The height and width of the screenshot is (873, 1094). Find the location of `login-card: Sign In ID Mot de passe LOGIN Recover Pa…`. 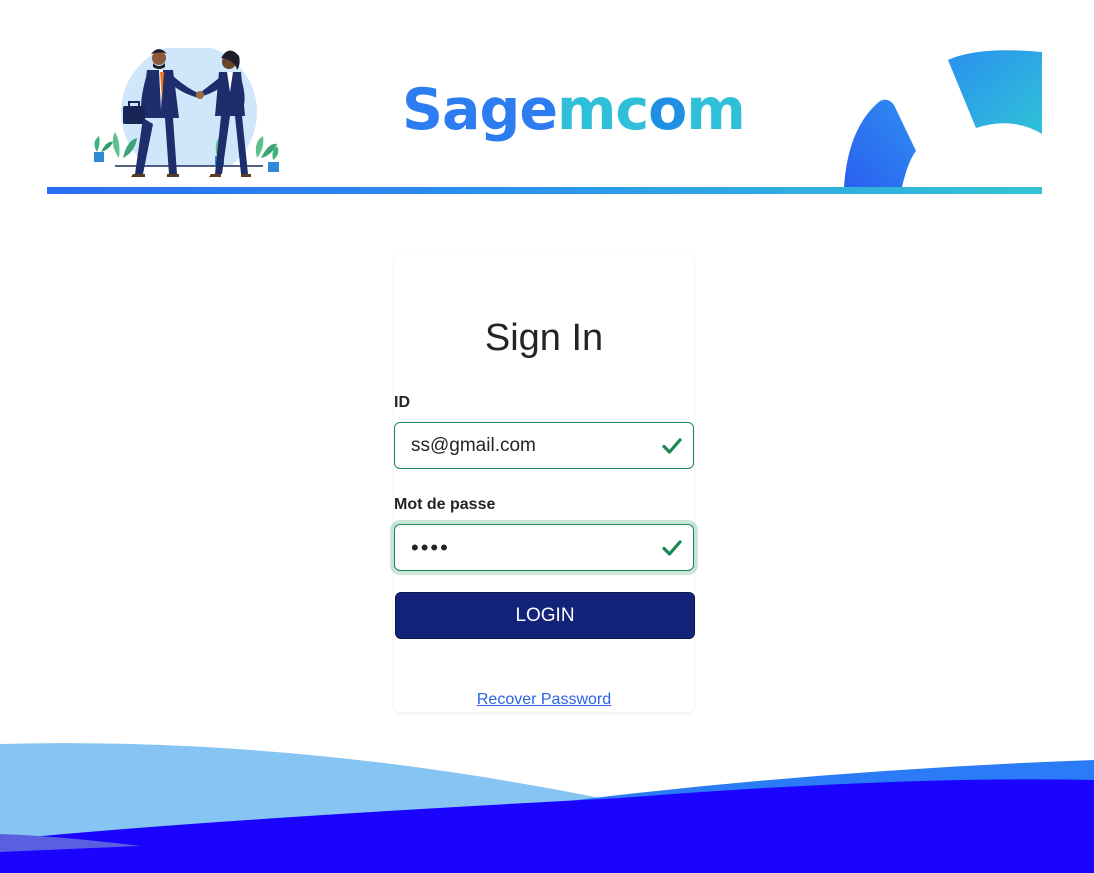

login-card: Sign In ID Mot de passe LOGIN Recover Pa… is located at coordinates (544, 483).